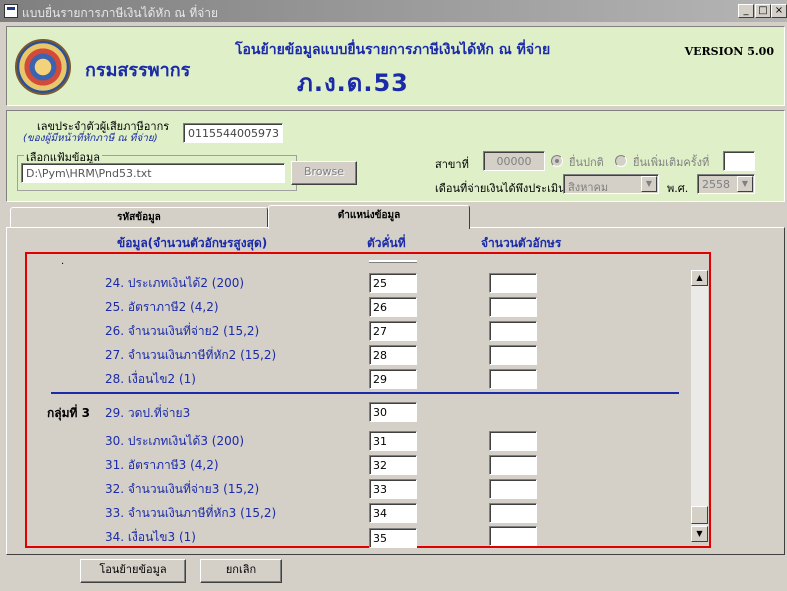 The width and height of the screenshot is (787, 591). Describe the element at coordinates (763, 11) in the screenshot. I see `maximize-button: □` at that location.